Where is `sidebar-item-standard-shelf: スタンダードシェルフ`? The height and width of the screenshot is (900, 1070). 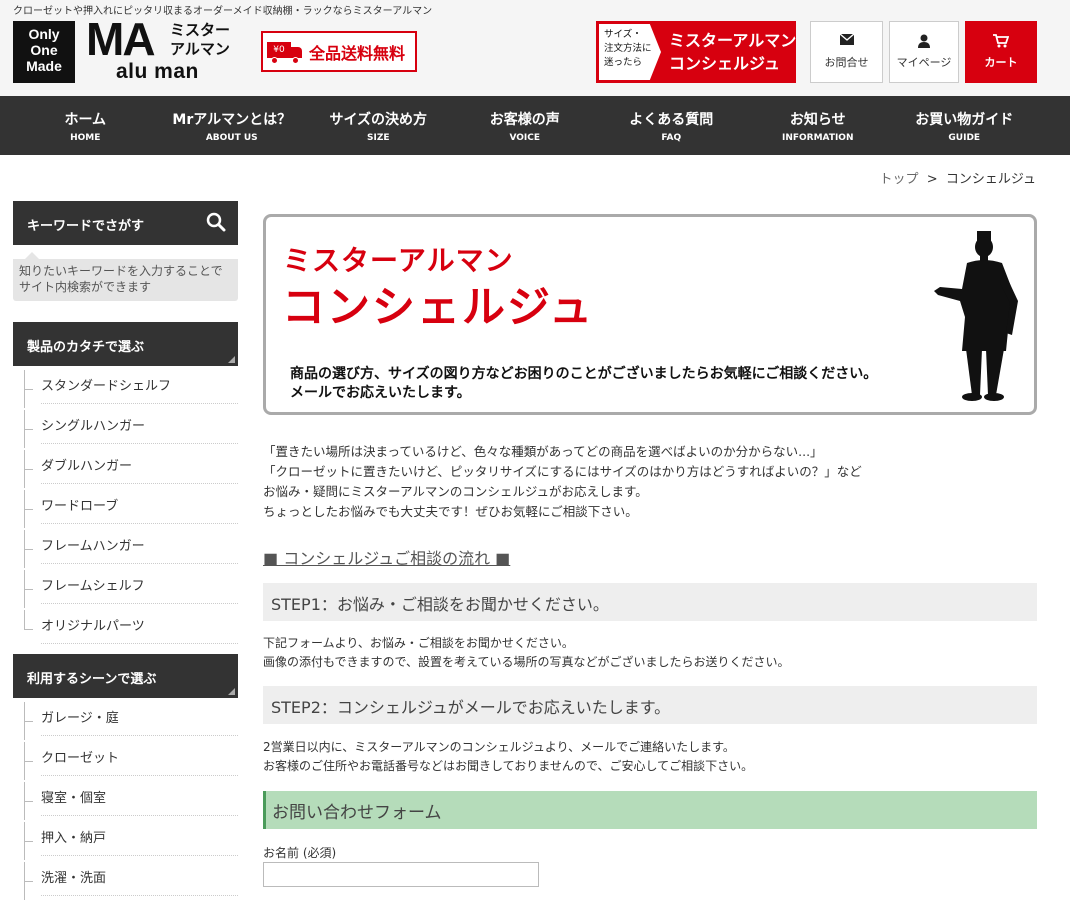 sidebar-item-standard-shelf: スタンダードシェルフ is located at coordinates (125, 389).